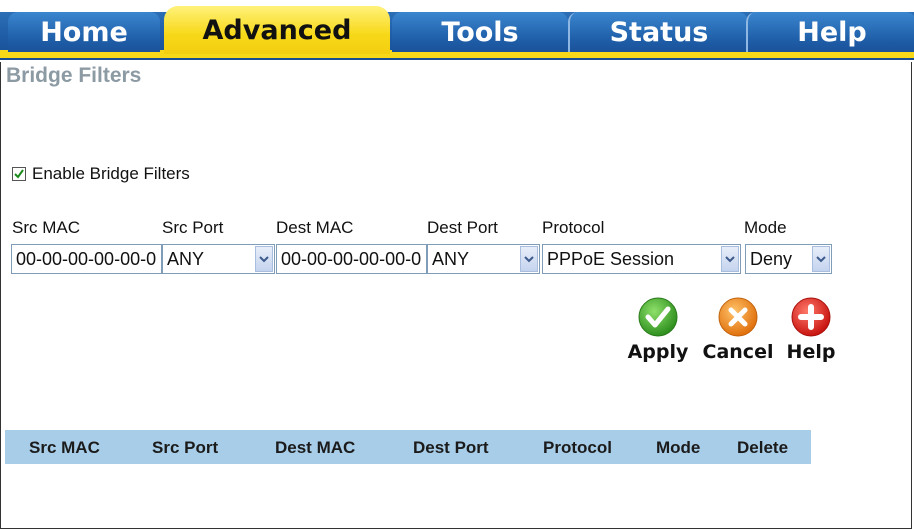 Image resolution: width=914 pixels, height=531 pixels. I want to click on cancel-label: Cancel, so click(738, 352).